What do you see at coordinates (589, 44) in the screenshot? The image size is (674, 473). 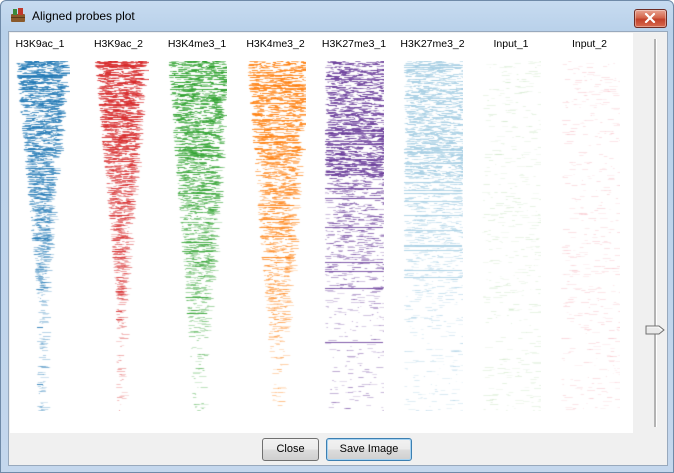 I see `track-label: Input_2` at bounding box center [589, 44].